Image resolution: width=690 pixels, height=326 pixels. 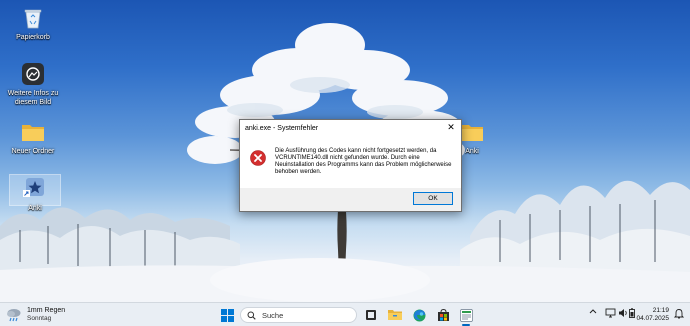 What do you see at coordinates (33, 74) in the screenshot?
I see `spotlight-info-icon` at bounding box center [33, 74].